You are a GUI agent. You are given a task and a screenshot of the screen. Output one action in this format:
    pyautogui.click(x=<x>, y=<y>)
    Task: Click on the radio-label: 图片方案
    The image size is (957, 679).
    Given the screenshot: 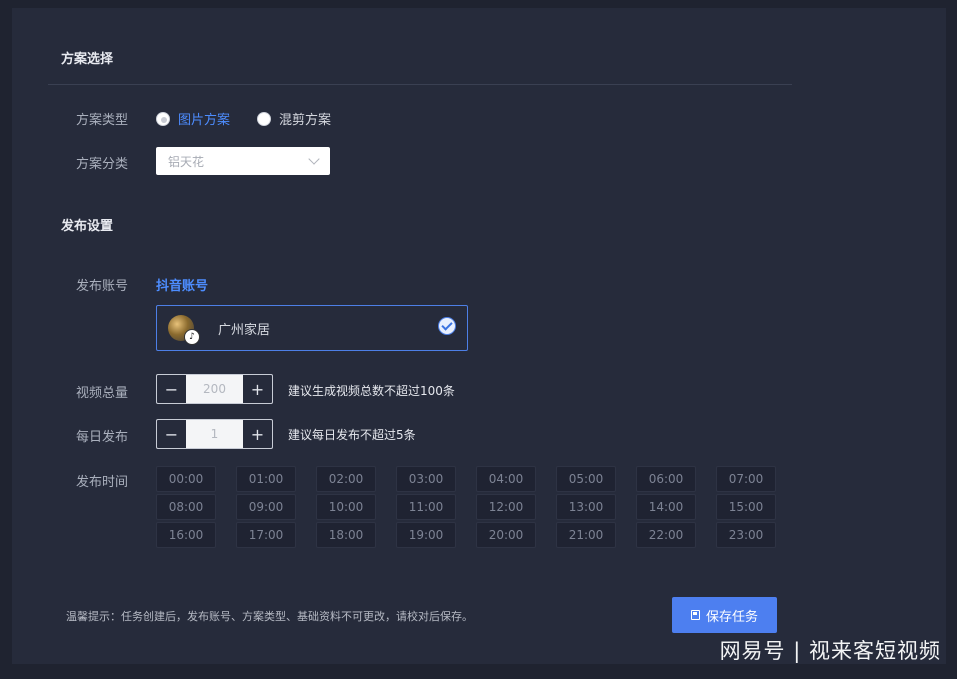 What is the action you would take?
    pyautogui.click(x=204, y=120)
    